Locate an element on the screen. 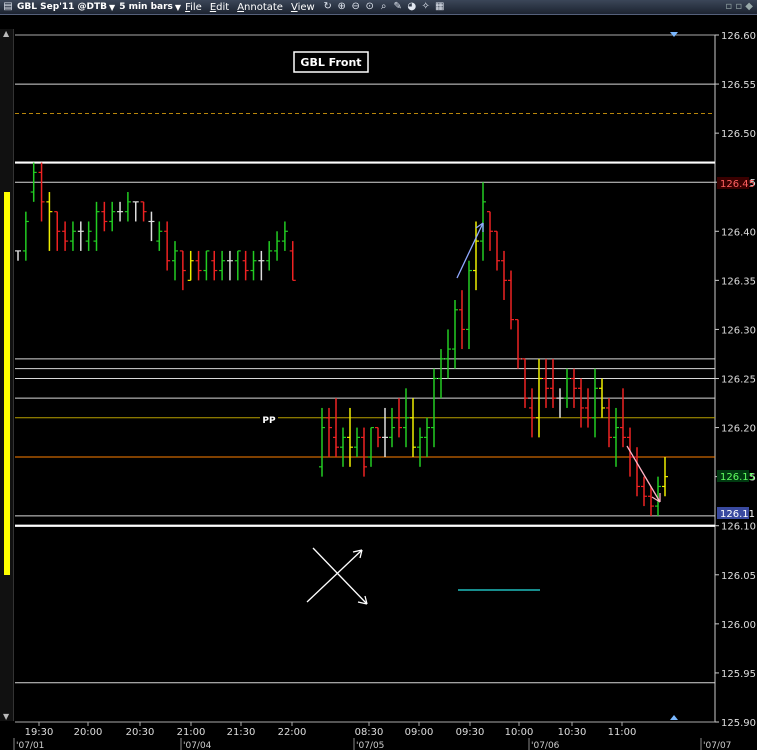 This screenshot has width=757, height=750. marker-red-label: 126.45 is located at coordinates (737, 184).